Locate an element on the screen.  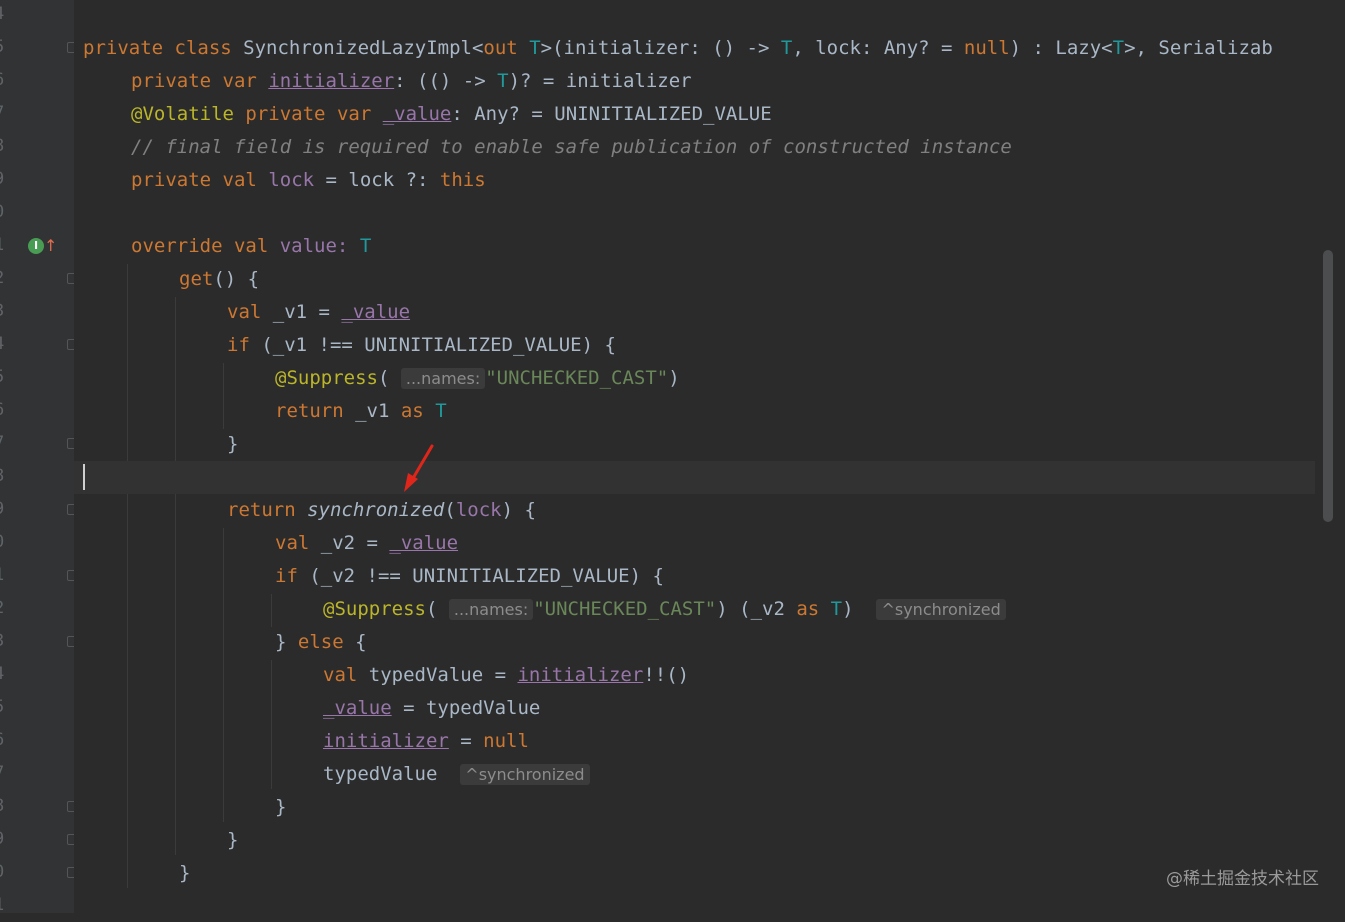
red-arrow-annotation-icon is located at coordinates (419, 468).